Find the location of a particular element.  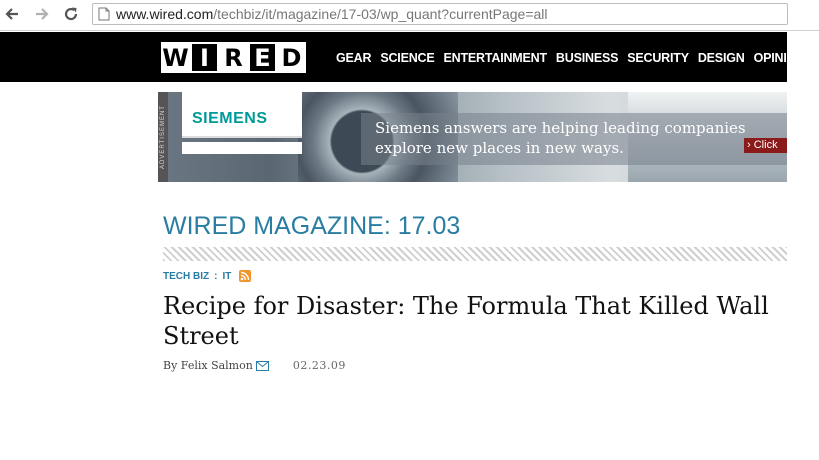

chevron-right-icon: › is located at coordinates (750, 145).